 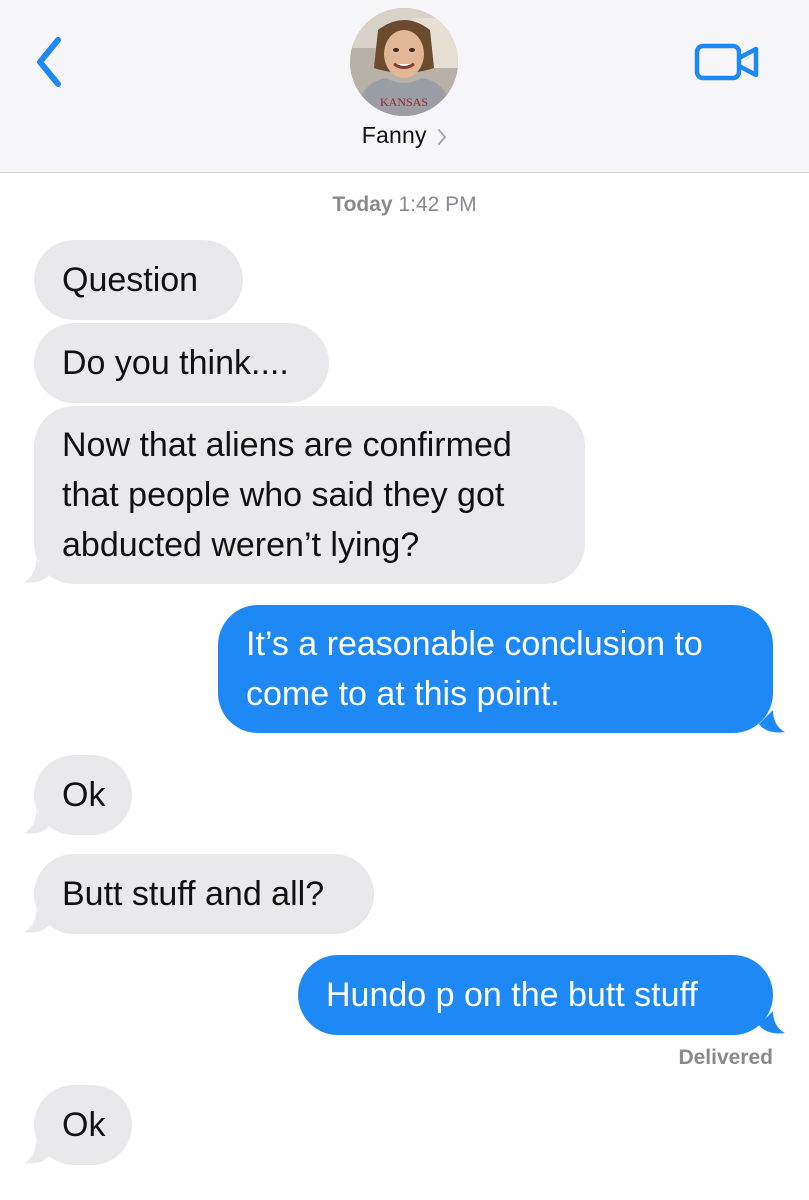 I want to click on contact-name-button: Fanny, so click(x=404, y=135).